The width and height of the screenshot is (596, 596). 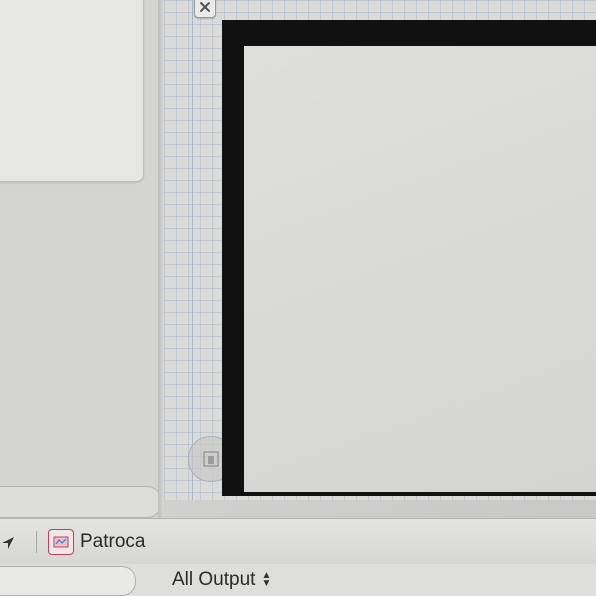 What do you see at coordinates (298, 542) in the screenshot?
I see `debug-toolbar: Patroca` at bounding box center [298, 542].